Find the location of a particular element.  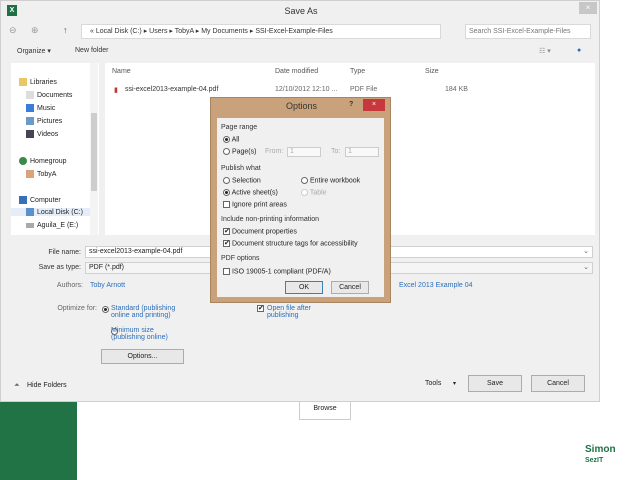

sidebar-item-local-disk: Local Disk (C:) is located at coordinates (51, 212).